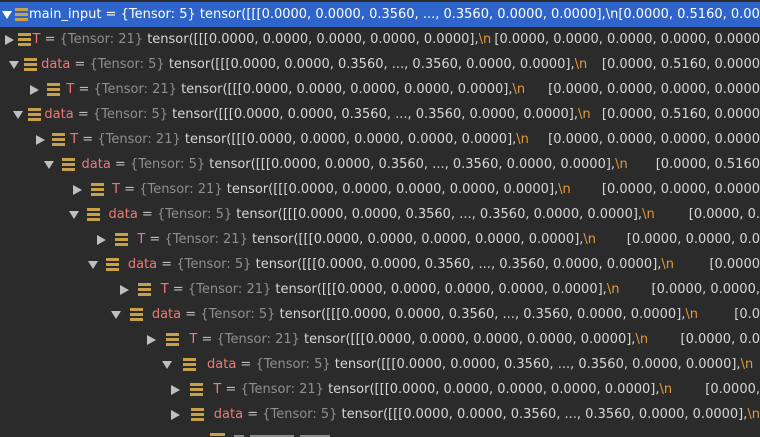  I want to click on variable-value-continuation: [0.0000, 0.5160, so click(707, 164).